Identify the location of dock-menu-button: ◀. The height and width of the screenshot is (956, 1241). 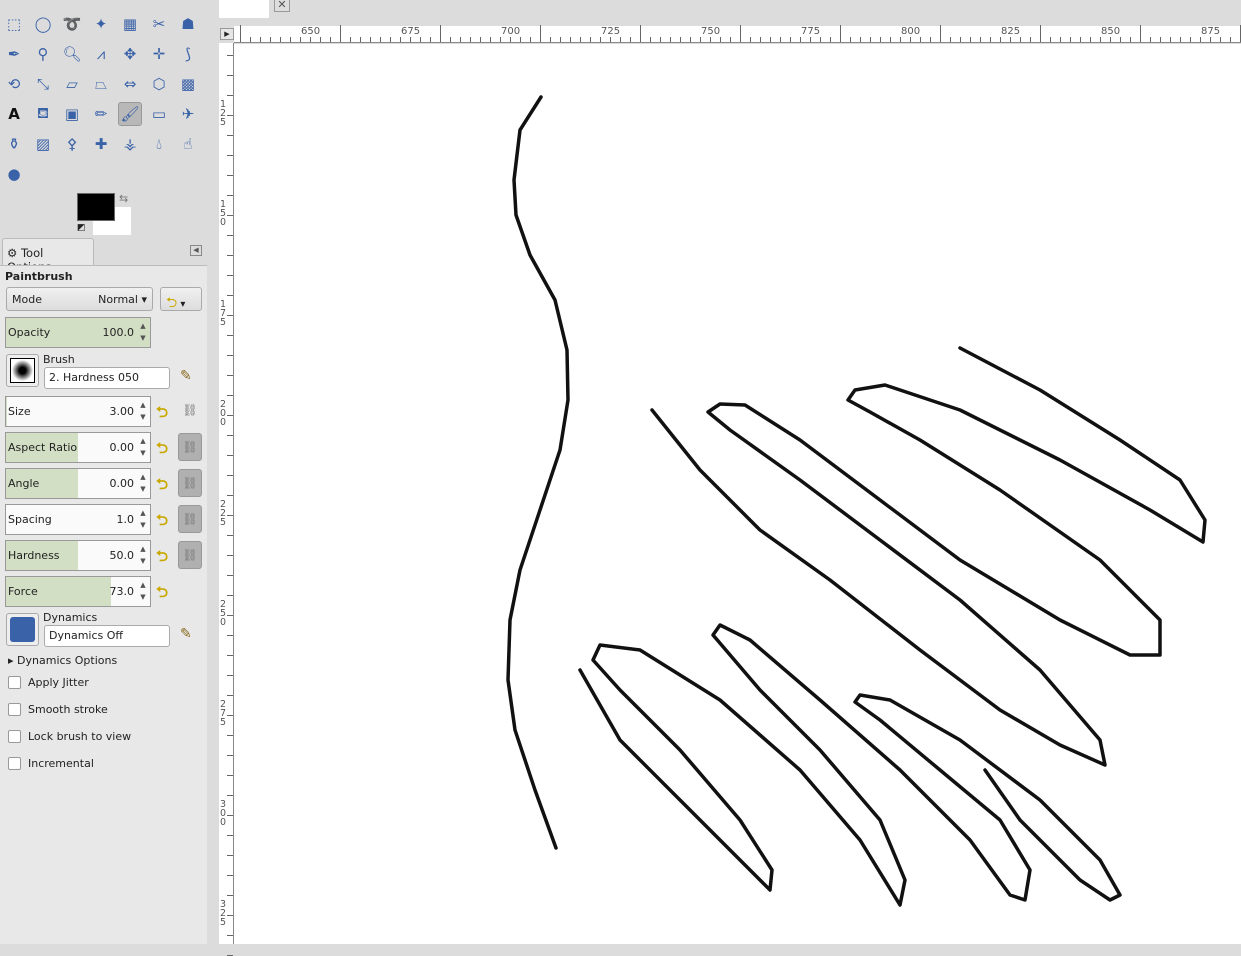
(196, 250).